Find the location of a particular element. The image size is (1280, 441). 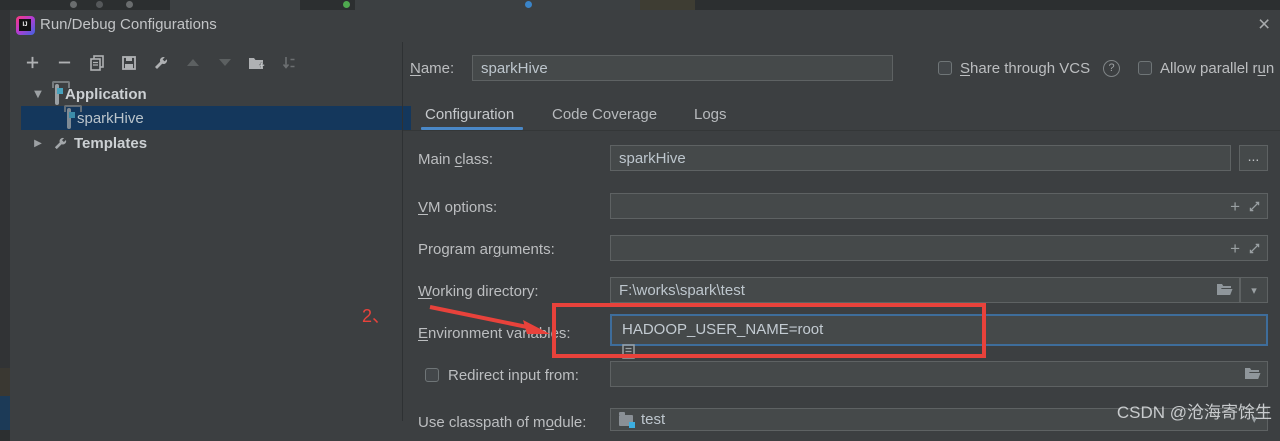

main-class-input: sparkHive is located at coordinates (920, 158).